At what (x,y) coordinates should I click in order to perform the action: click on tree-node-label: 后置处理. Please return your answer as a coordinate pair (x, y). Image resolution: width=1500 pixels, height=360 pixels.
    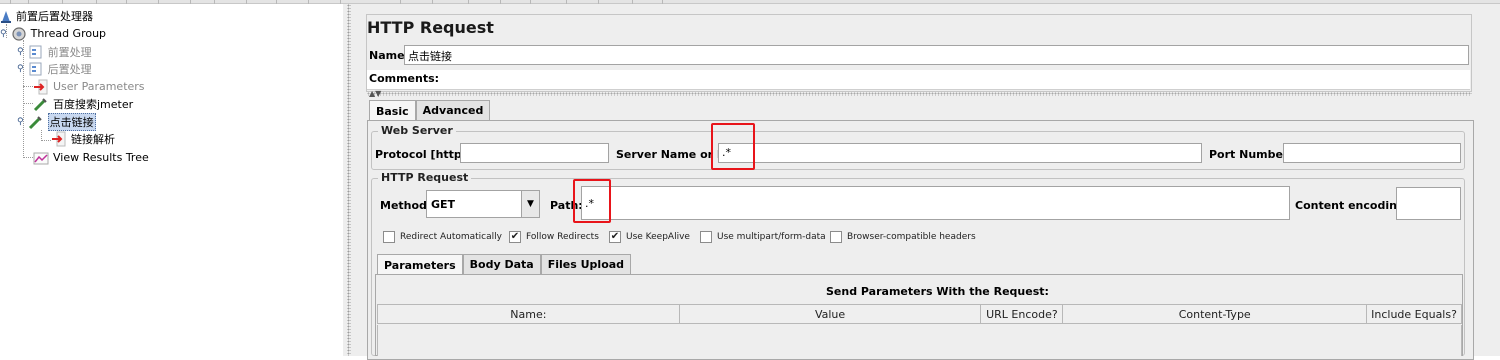
    Looking at the image, I should click on (69, 69).